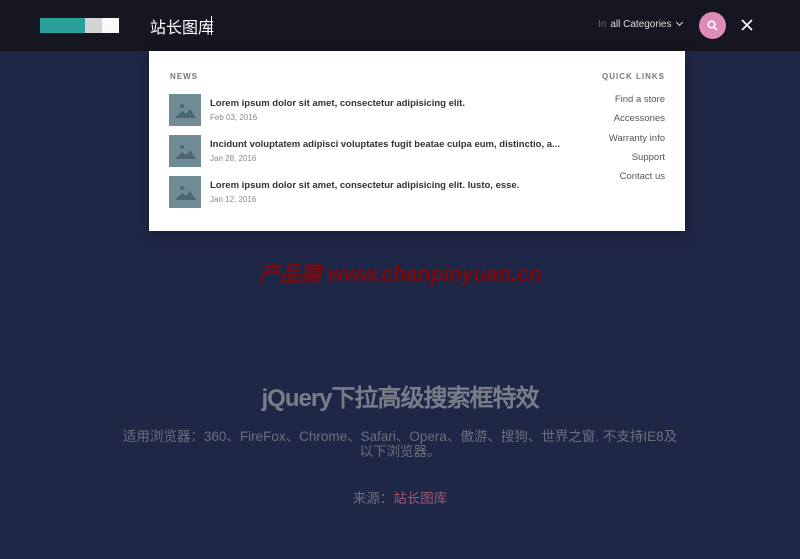 The height and width of the screenshot is (559, 800). I want to click on search-icon, so click(712, 25).